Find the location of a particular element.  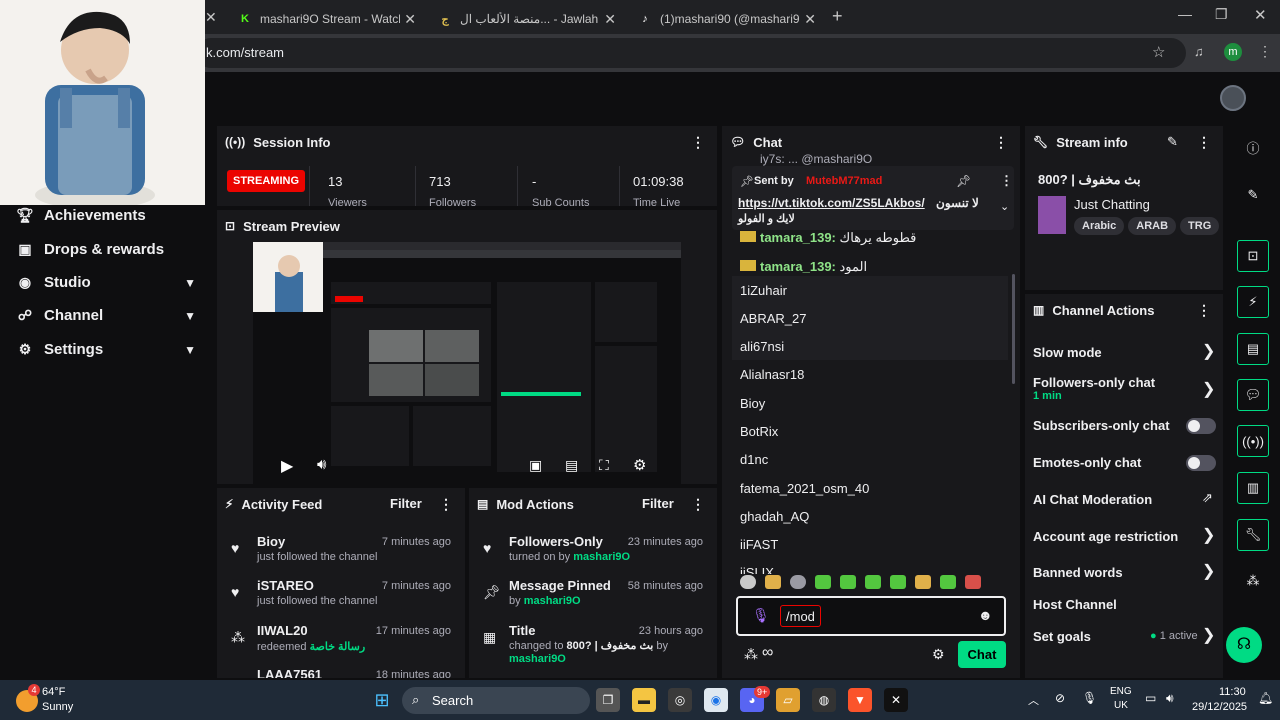

sidebar-item-drops-rewards: ▣ Drops & rewards is located at coordinates (109, 249).